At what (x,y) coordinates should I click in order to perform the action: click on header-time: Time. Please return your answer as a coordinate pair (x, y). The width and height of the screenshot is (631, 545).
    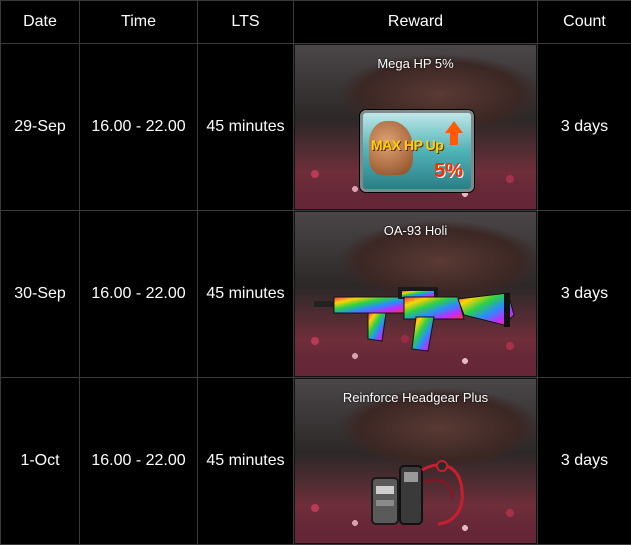
    Looking at the image, I should click on (139, 22).